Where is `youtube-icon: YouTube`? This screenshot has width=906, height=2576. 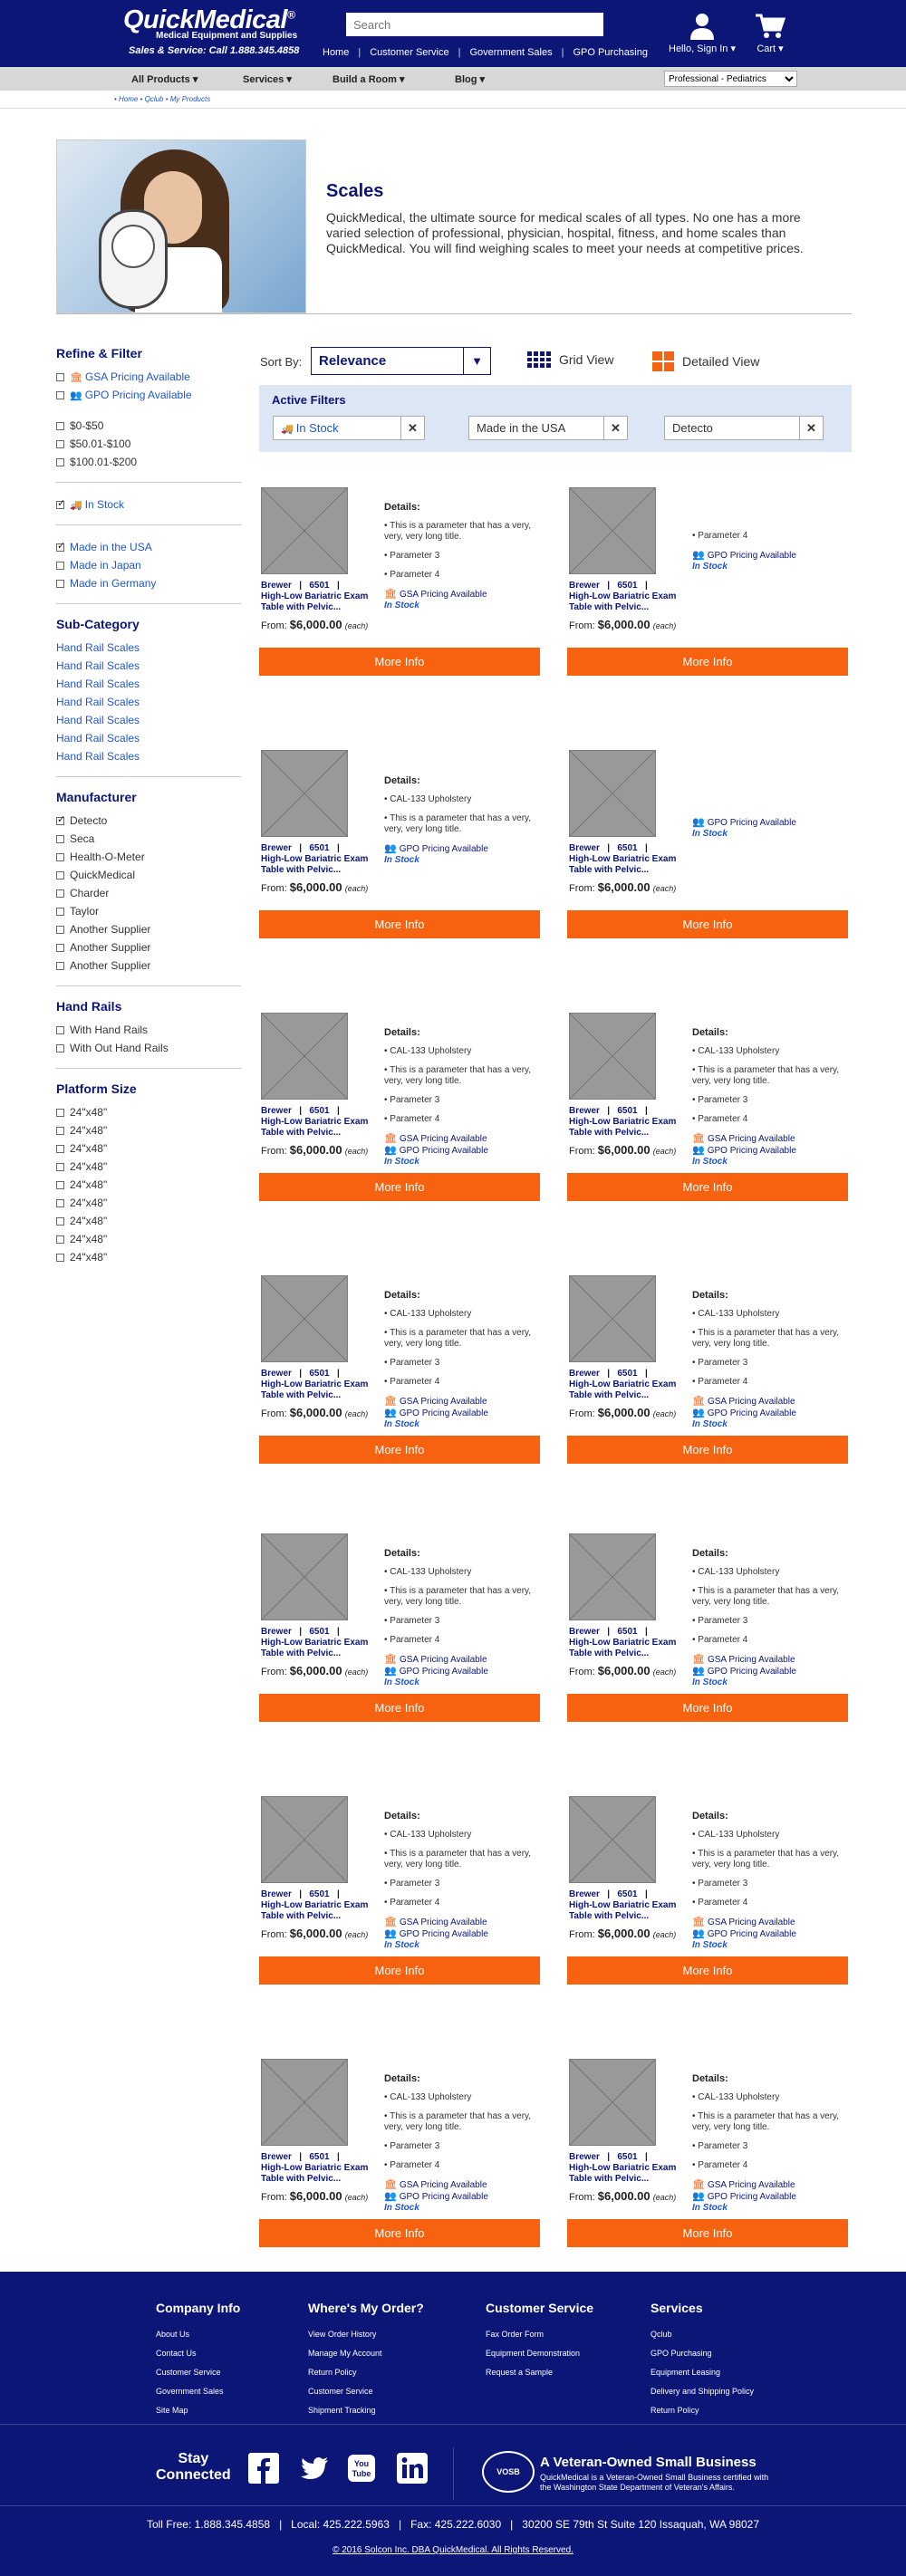 youtube-icon: YouTube is located at coordinates (362, 2468).